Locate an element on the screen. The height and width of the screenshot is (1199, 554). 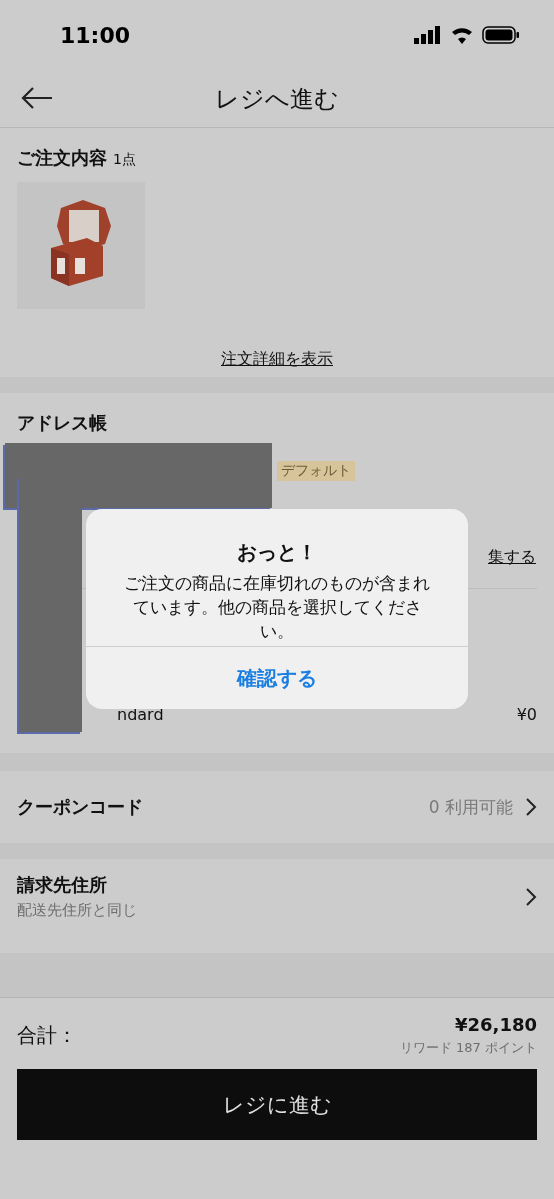
edit-link: 集する is located at coordinates (512, 557).